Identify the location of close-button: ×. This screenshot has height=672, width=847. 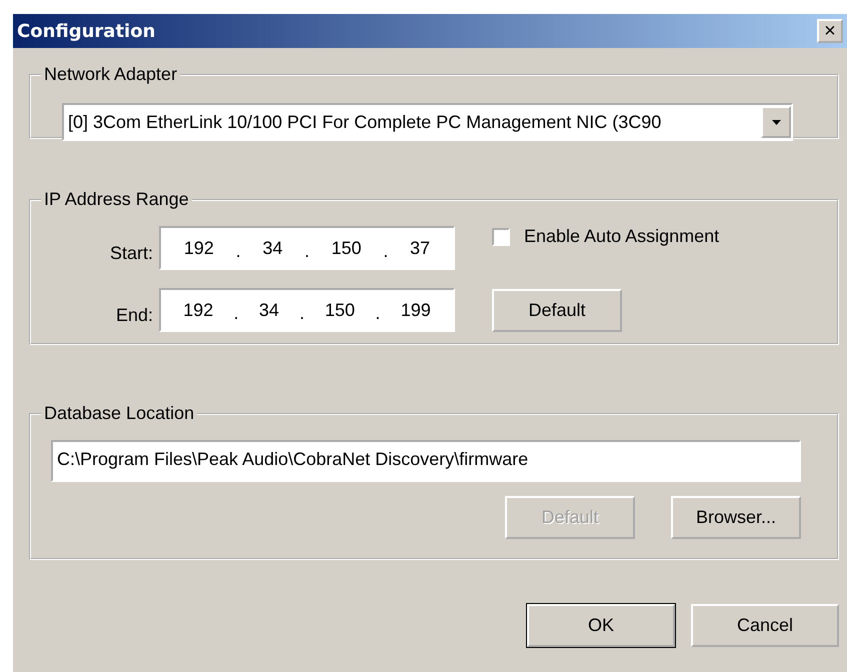
(830, 31).